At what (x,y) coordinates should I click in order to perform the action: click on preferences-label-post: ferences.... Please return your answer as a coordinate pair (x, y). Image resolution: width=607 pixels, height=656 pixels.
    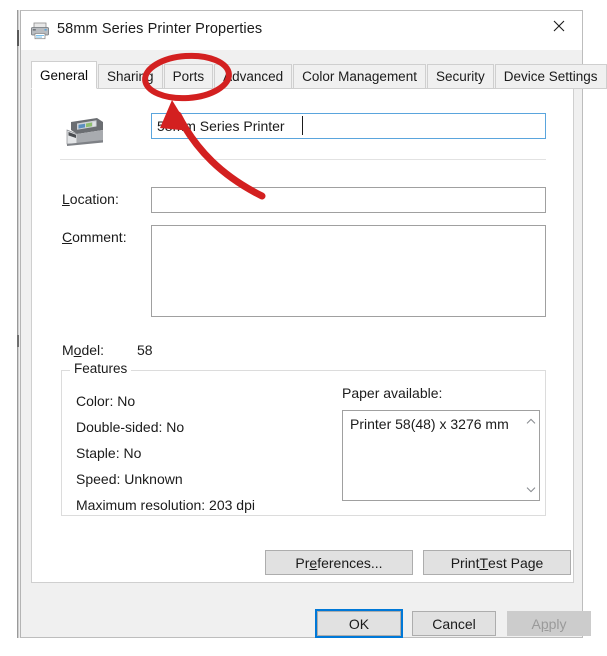
    Looking at the image, I should click on (350, 562).